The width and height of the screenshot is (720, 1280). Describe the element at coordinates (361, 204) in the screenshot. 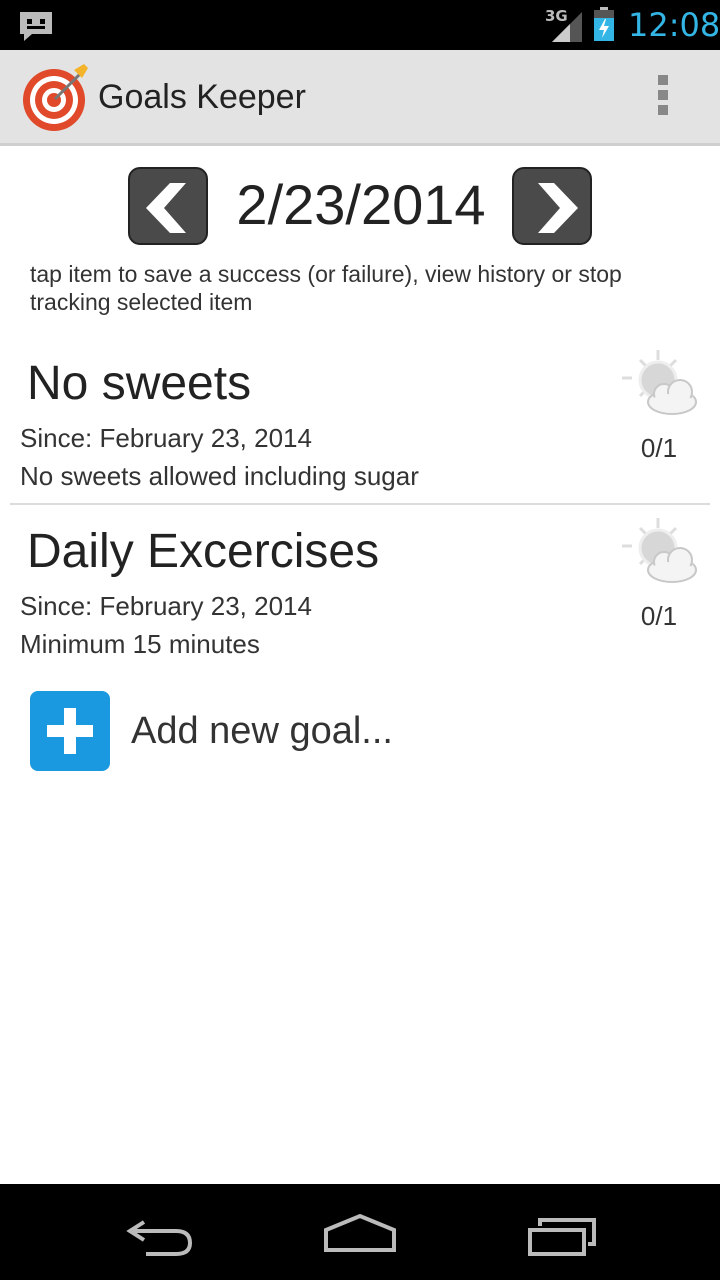

I see `current-date: 2/23/2014` at that location.